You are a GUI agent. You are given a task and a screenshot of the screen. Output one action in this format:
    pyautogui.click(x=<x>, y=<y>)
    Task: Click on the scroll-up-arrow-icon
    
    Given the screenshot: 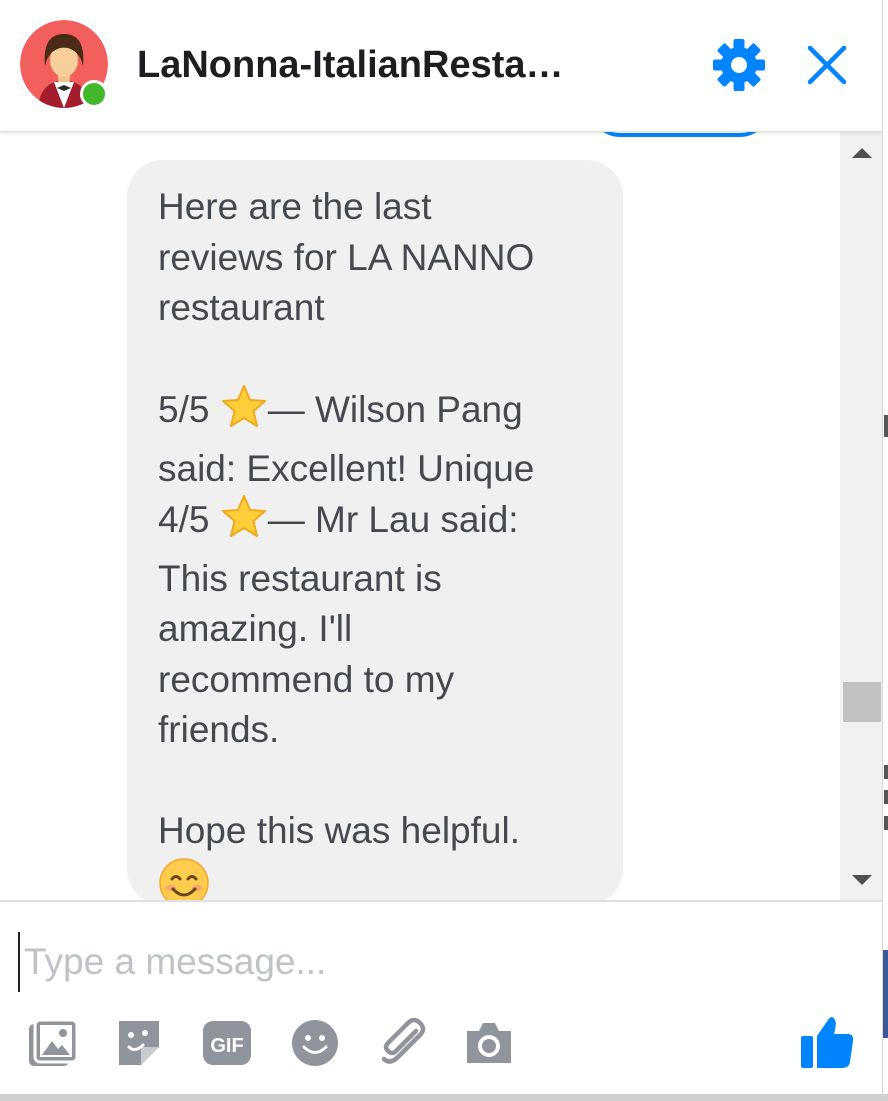 What is the action you would take?
    pyautogui.click(x=862, y=153)
    